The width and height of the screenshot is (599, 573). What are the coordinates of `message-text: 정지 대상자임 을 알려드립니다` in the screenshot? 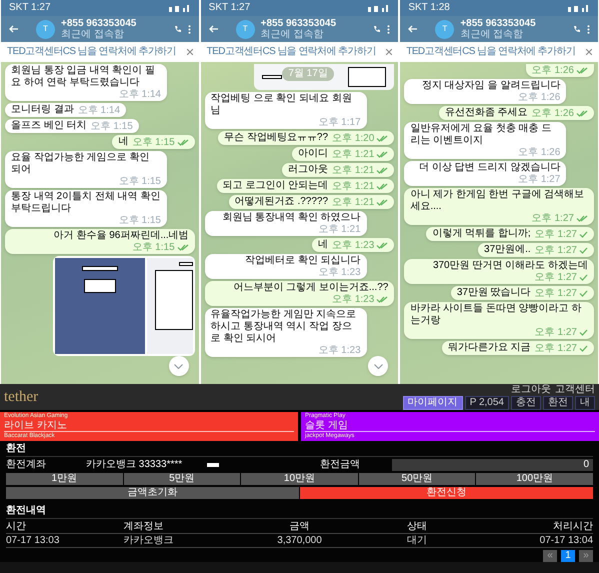 It's located at (491, 86).